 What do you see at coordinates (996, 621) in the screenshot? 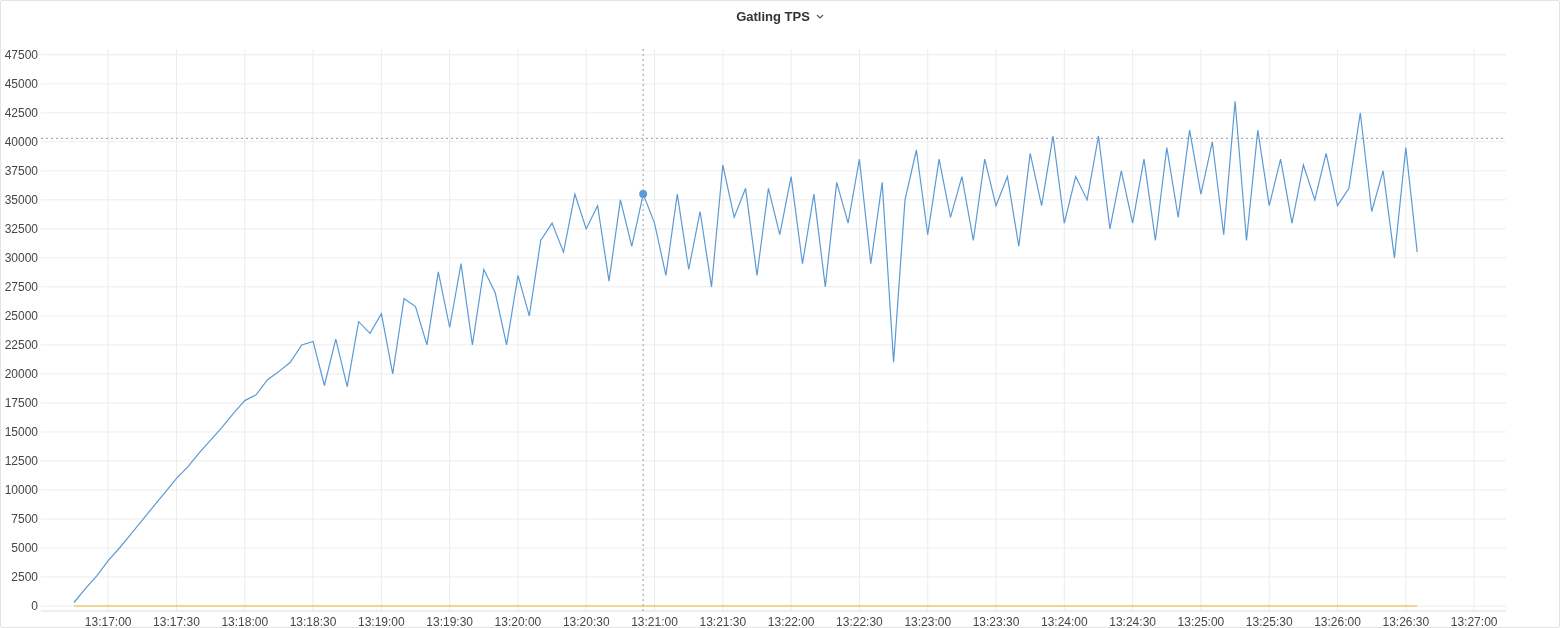
I see `x-axis-label: 13:23:30` at bounding box center [996, 621].